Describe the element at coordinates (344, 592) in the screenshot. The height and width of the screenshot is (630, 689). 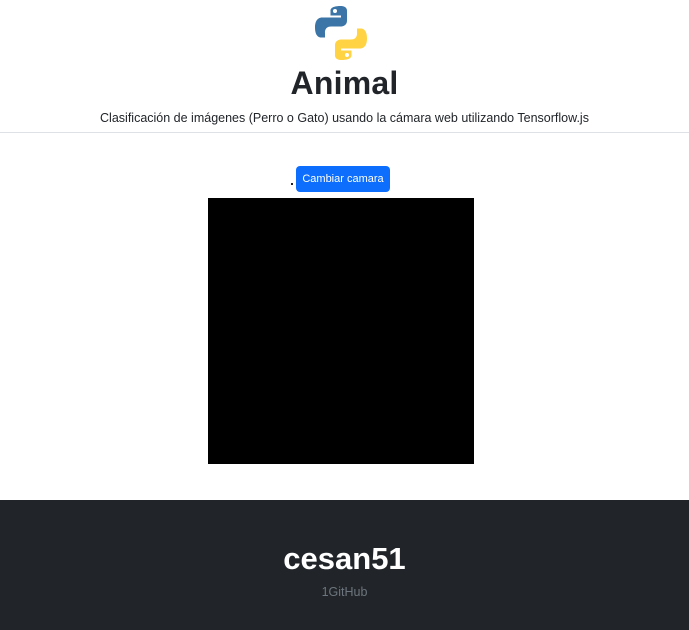
I see `github-link: 1GitHub` at that location.